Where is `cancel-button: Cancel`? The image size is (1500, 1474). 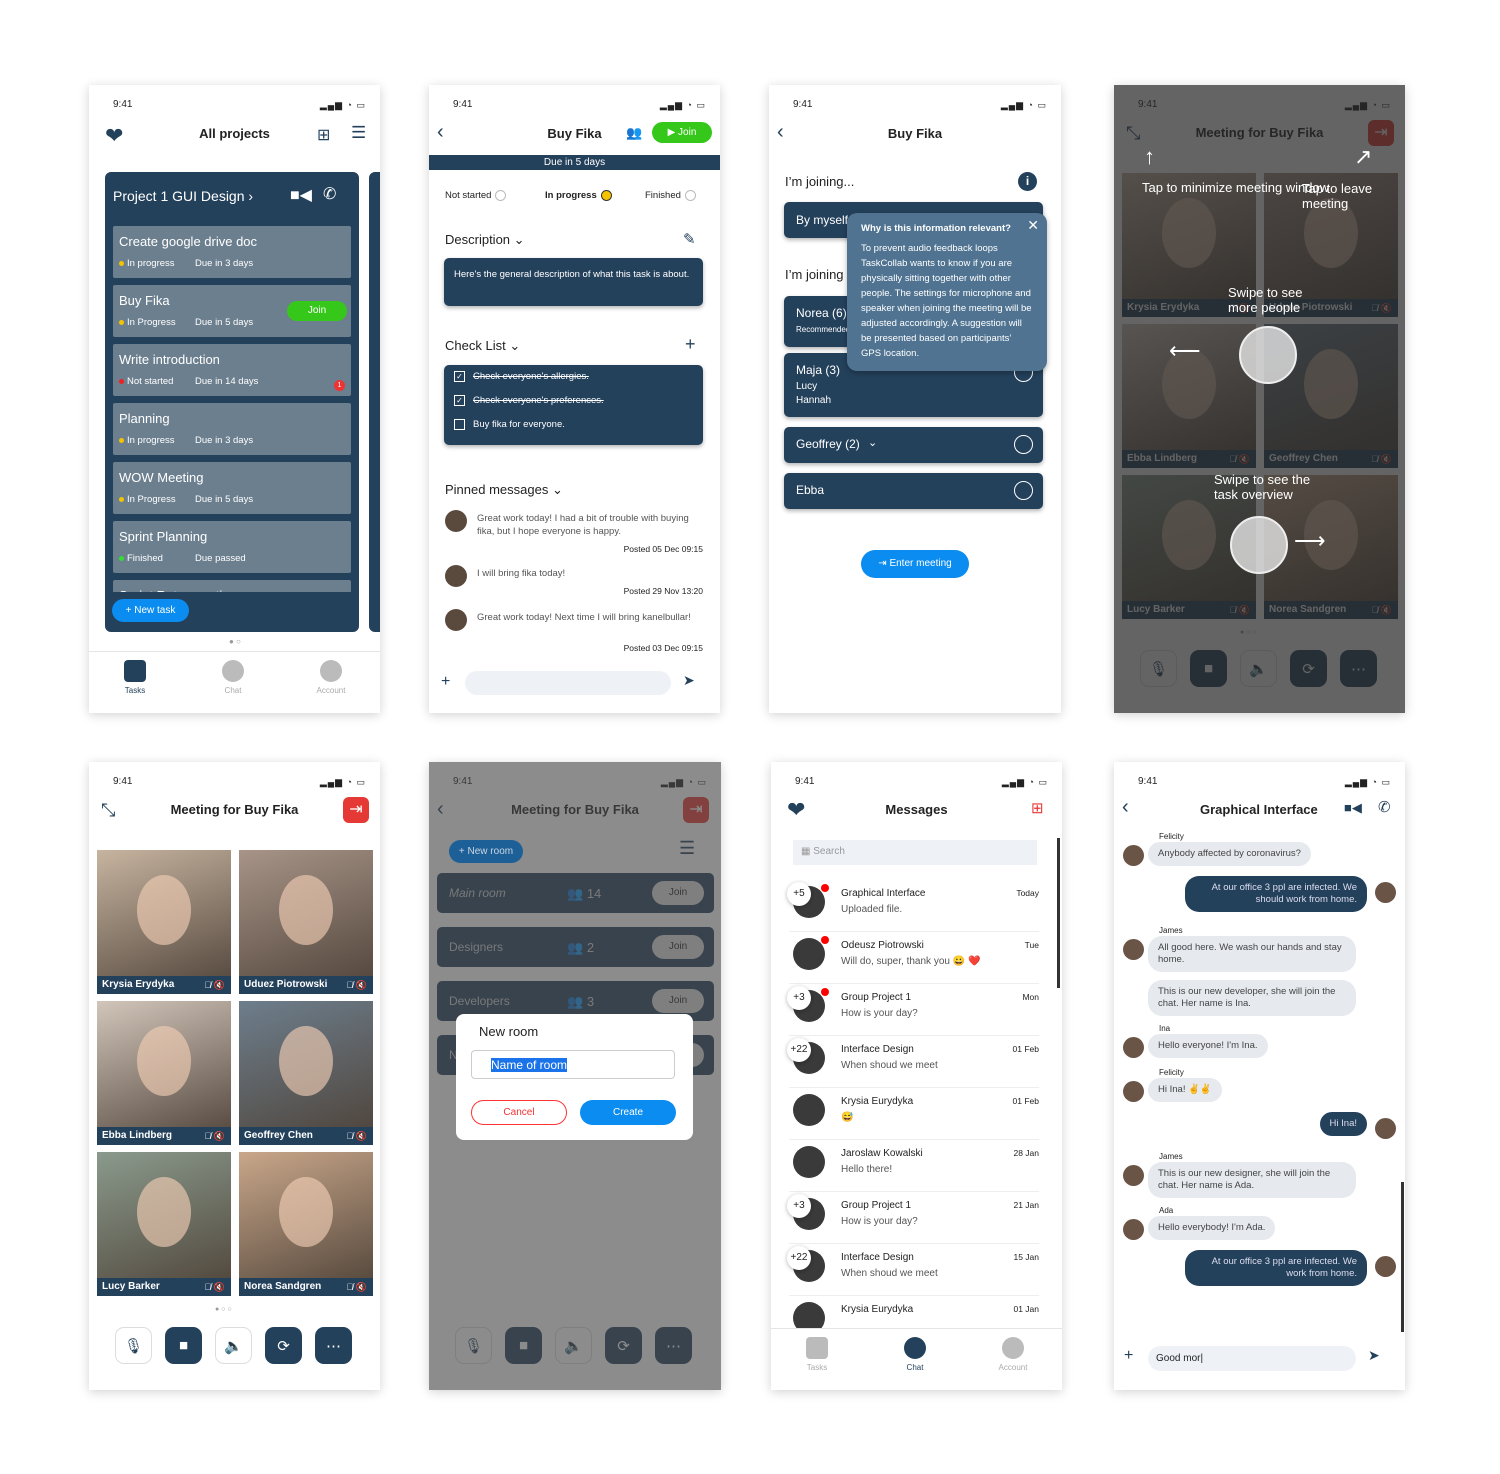 cancel-button: Cancel is located at coordinates (519, 1112).